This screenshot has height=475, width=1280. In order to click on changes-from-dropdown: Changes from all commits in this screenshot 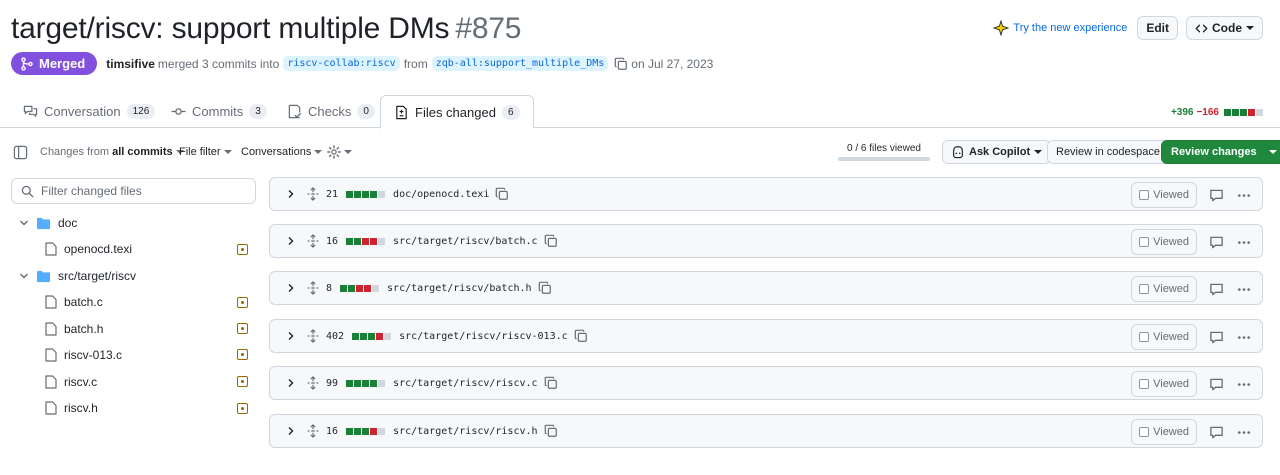, I will do `click(112, 152)`.